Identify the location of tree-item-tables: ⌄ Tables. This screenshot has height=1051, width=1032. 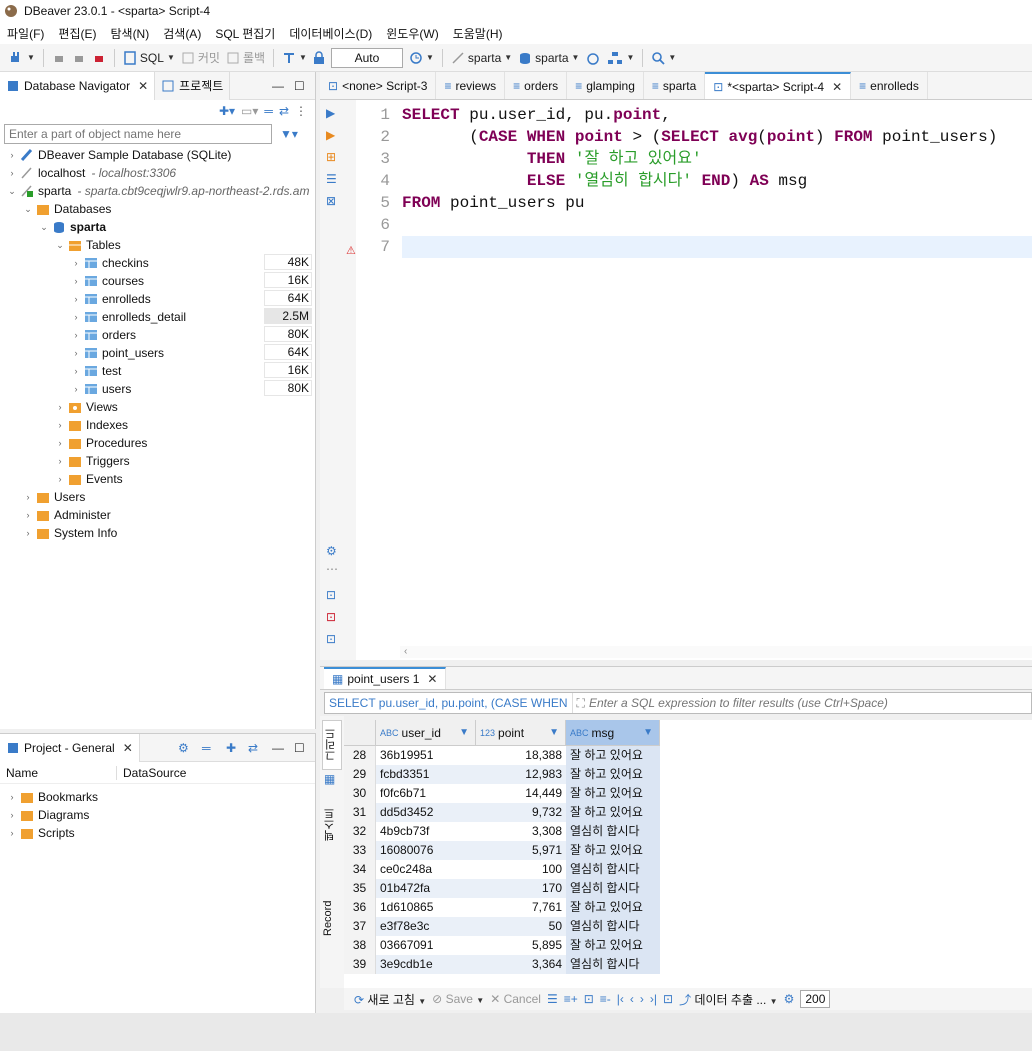
(87, 245).